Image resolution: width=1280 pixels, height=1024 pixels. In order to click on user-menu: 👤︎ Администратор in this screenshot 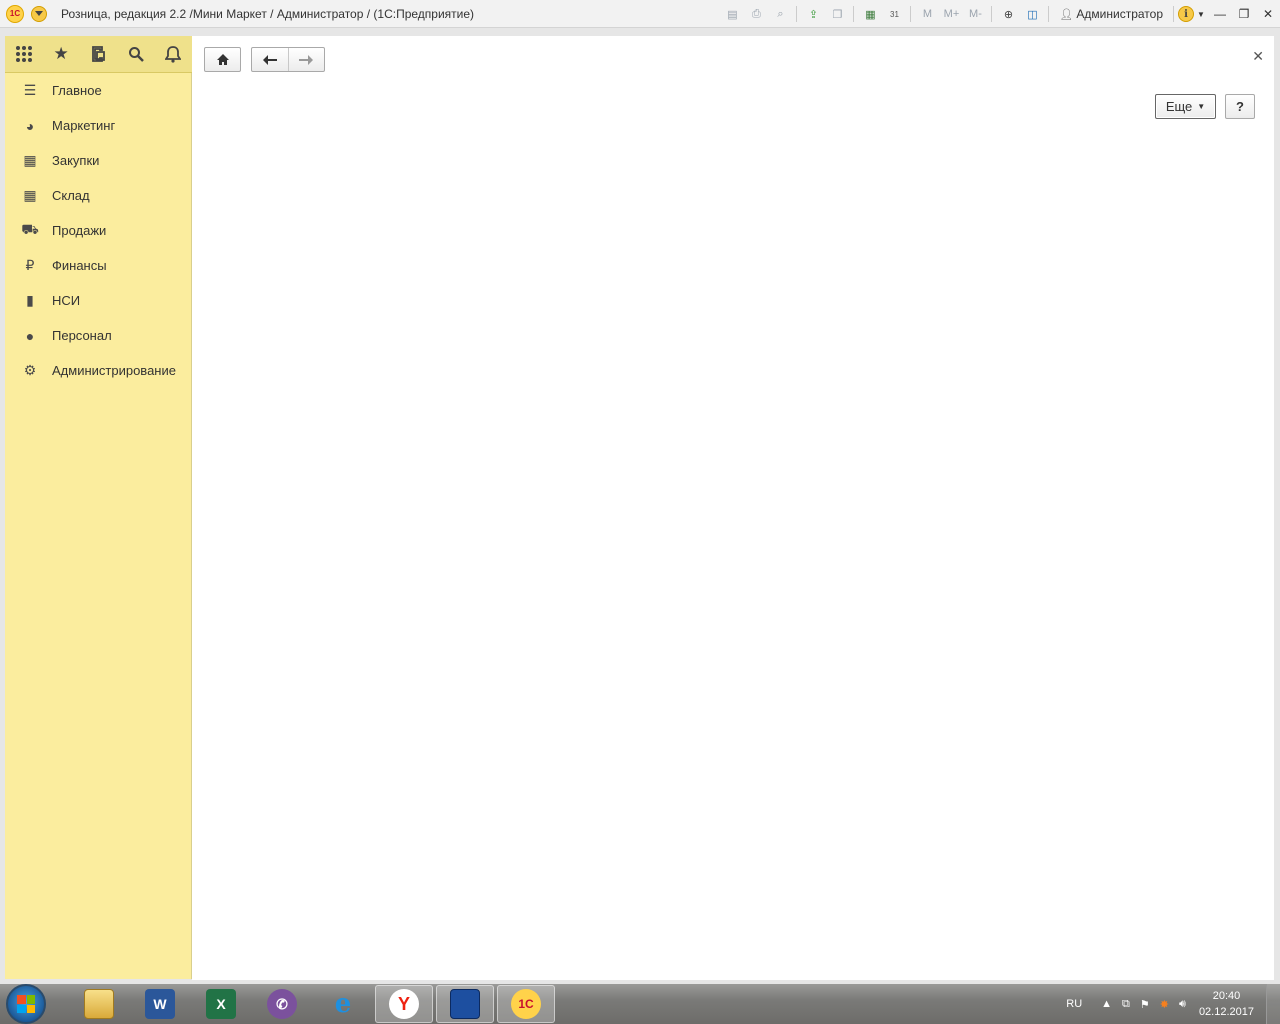, I will do `click(1111, 14)`.